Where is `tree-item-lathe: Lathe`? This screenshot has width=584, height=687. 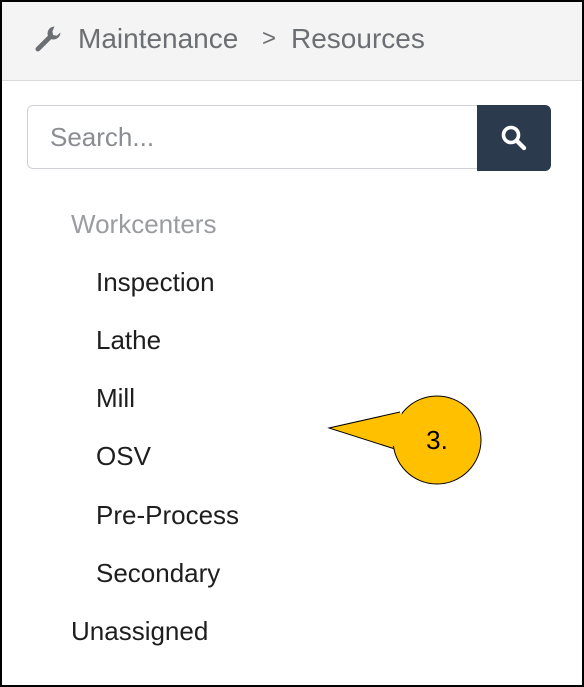 tree-item-lathe: Lathe is located at coordinates (128, 340).